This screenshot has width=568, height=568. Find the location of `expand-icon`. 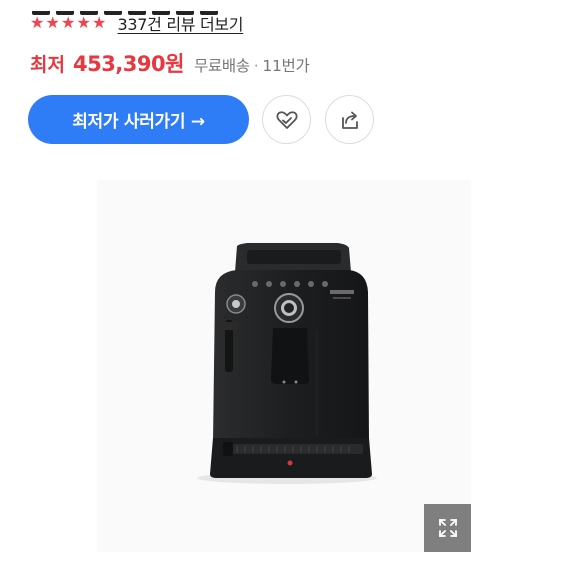

expand-icon is located at coordinates (447, 528).